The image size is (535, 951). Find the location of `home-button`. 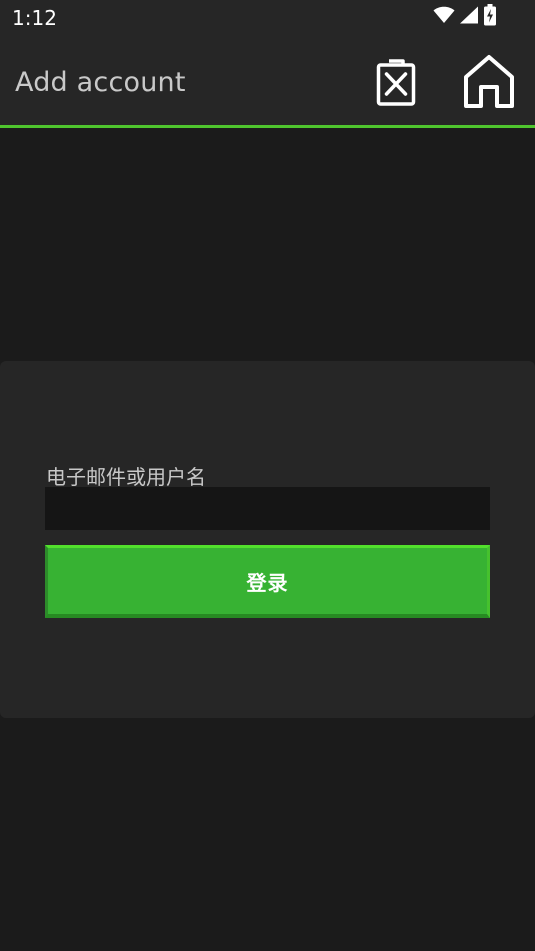

home-button is located at coordinates (489, 84).